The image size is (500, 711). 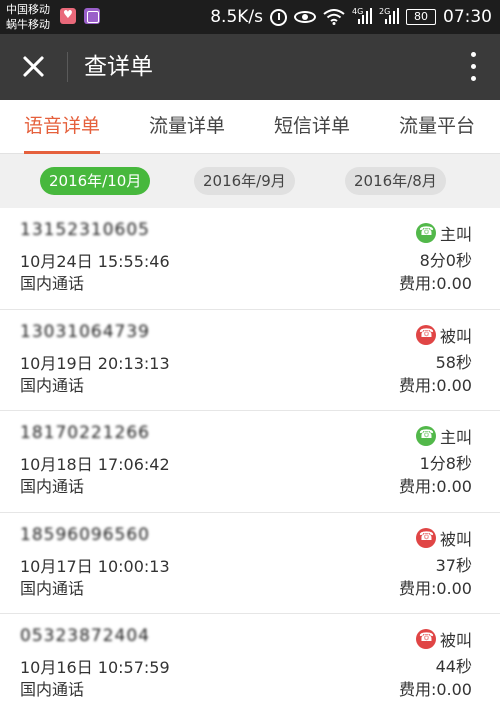 What do you see at coordinates (85, 230) in the screenshot?
I see `phone-number: 13152310605` at bounding box center [85, 230].